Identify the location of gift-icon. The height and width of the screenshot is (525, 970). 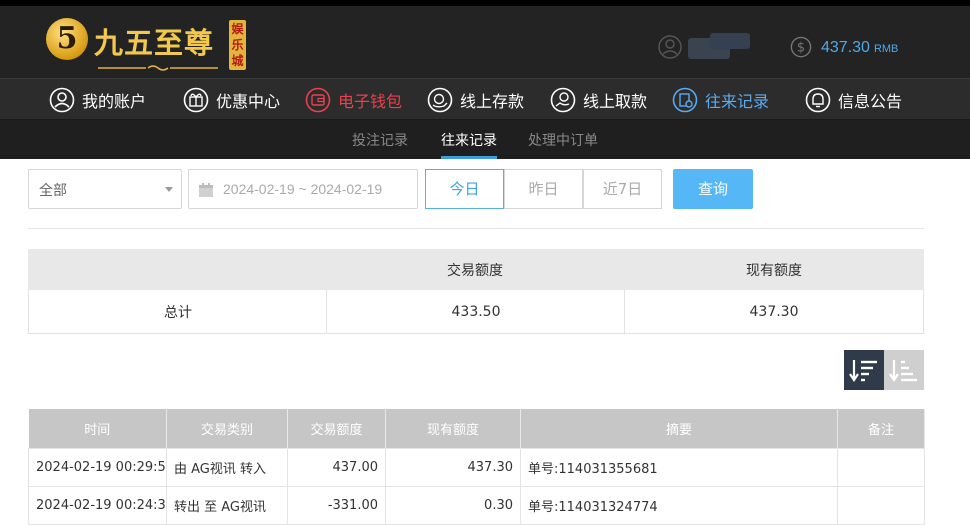
(196, 100).